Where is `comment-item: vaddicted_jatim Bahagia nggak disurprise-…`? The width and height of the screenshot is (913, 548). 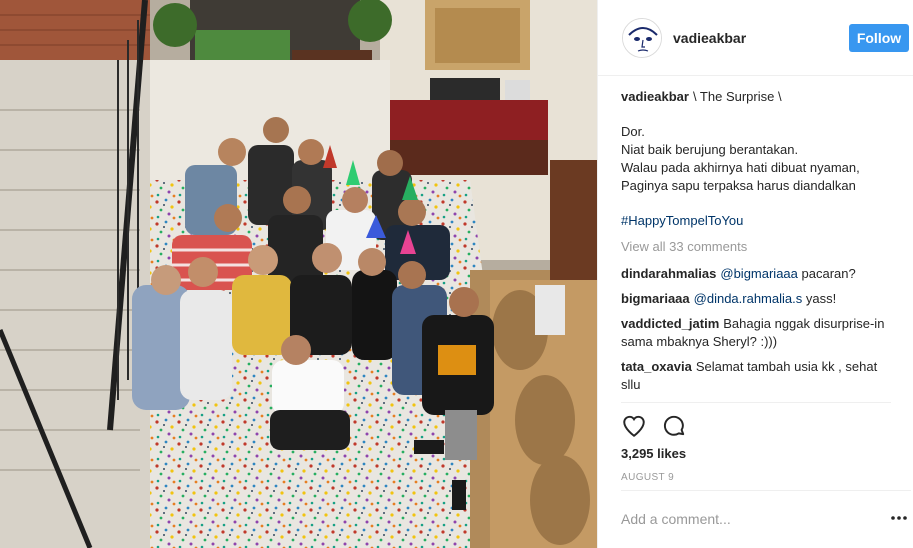
comment-item: vaddicted_jatim Bahagia nggak disurprise-… is located at coordinates (759, 333).